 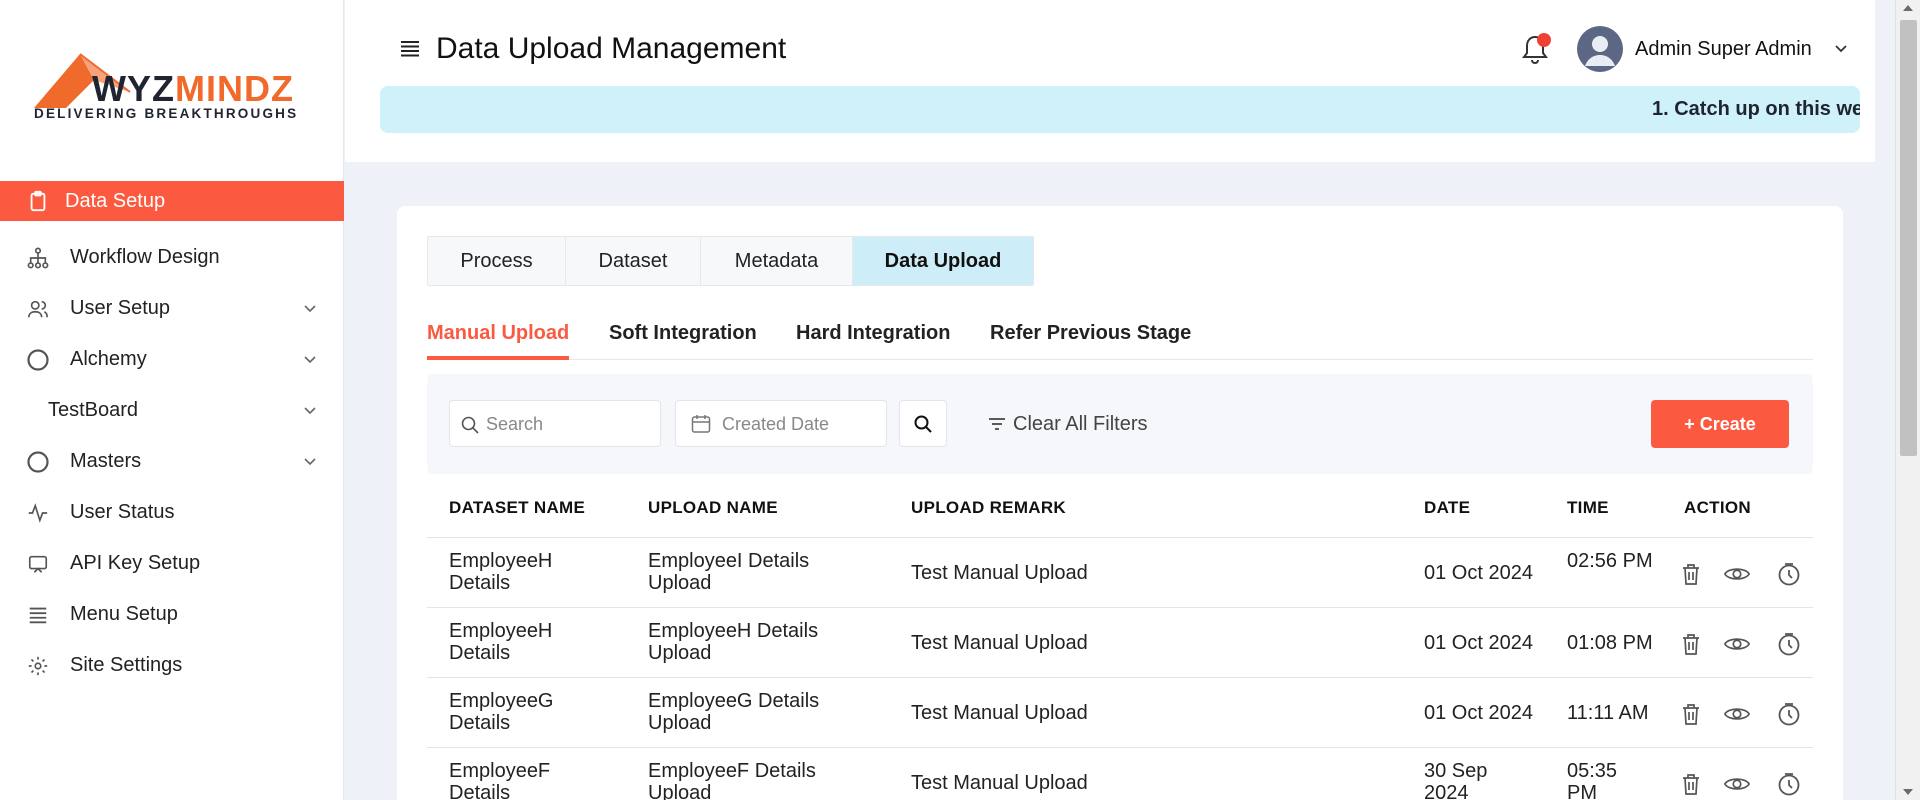 I want to click on cell-time: 11:11 AM, so click(x=1608, y=713).